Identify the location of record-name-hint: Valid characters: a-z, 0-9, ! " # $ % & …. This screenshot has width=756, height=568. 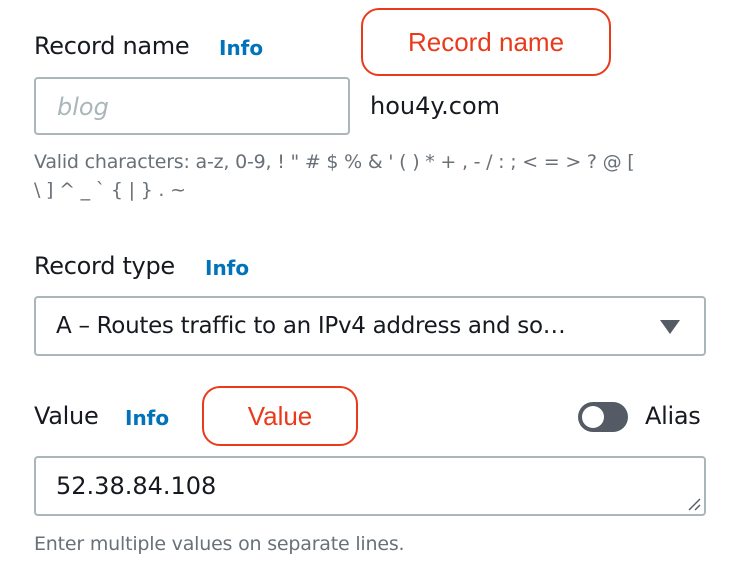
(384, 176).